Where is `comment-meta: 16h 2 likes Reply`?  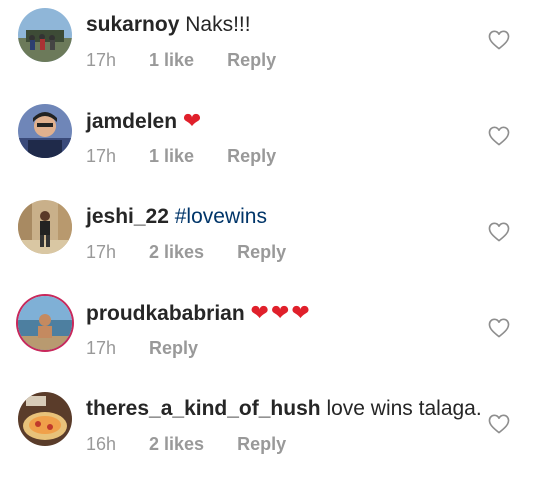 comment-meta: 16h 2 likes Reply is located at coordinates (186, 444).